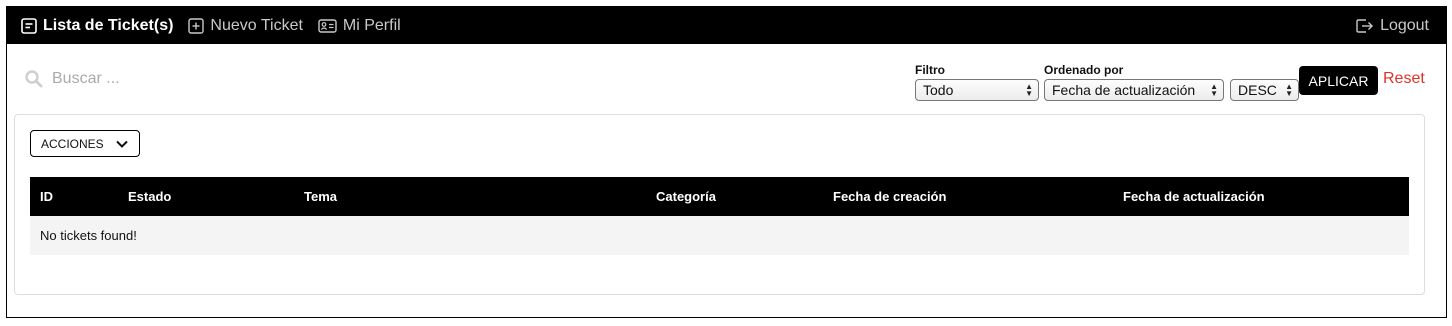  What do you see at coordinates (327, 26) in the screenshot?
I see `id-card-icon` at bounding box center [327, 26].